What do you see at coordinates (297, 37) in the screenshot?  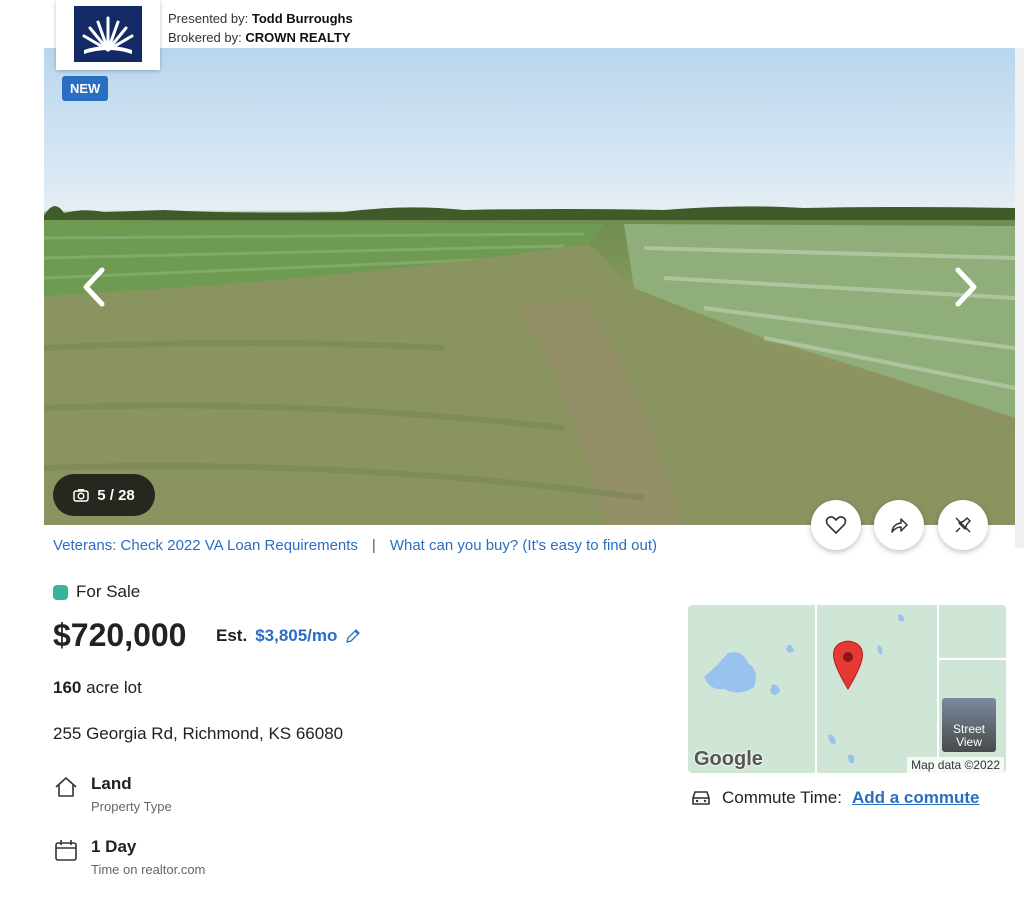 I see `broker-name: CROWN REALTY` at bounding box center [297, 37].